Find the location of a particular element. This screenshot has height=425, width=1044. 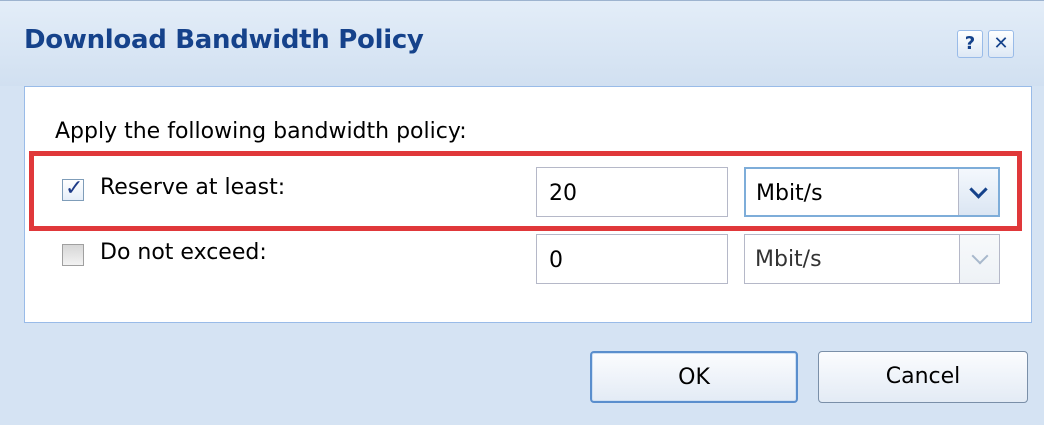

exceed-amount-field: 0 is located at coordinates (632, 259).